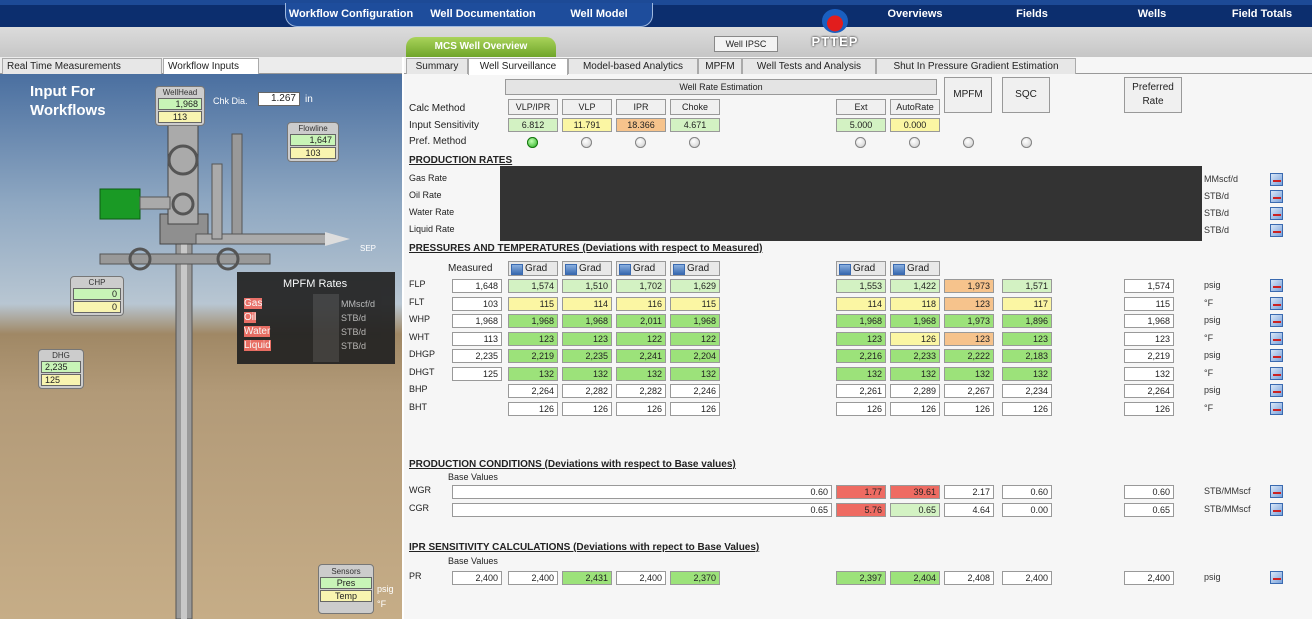  I want to click on condition-base-value: 0.60, so click(642, 492).